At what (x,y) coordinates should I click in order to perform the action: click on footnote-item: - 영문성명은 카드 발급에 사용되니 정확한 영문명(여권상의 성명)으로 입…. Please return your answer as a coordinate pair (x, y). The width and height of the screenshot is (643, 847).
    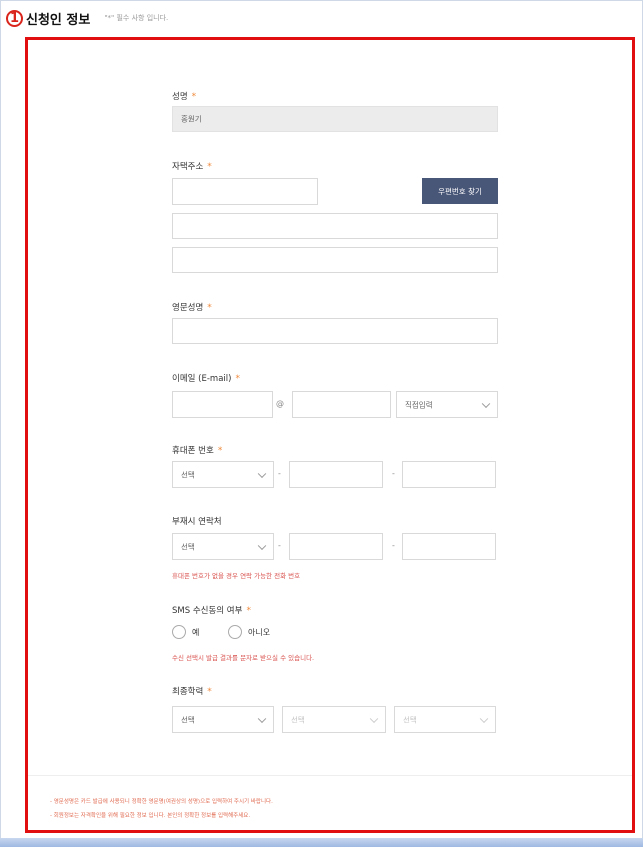
    Looking at the image, I should click on (161, 802).